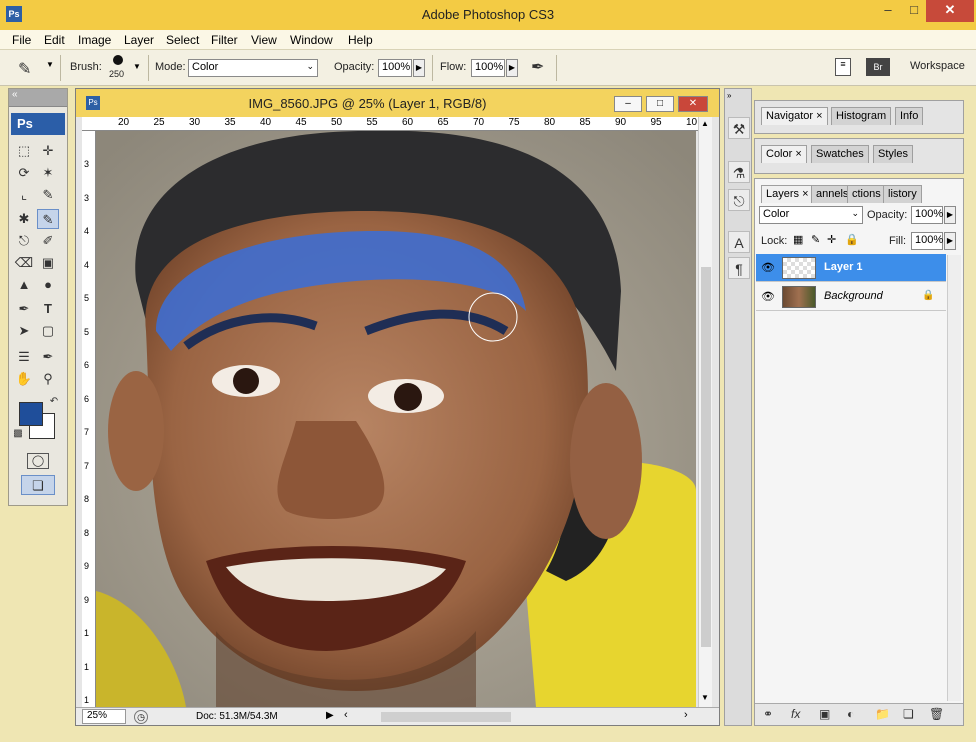 The height and width of the screenshot is (742, 976). What do you see at coordinates (739, 128) in the screenshot?
I see `tool-presets-icon: ⚒` at bounding box center [739, 128].